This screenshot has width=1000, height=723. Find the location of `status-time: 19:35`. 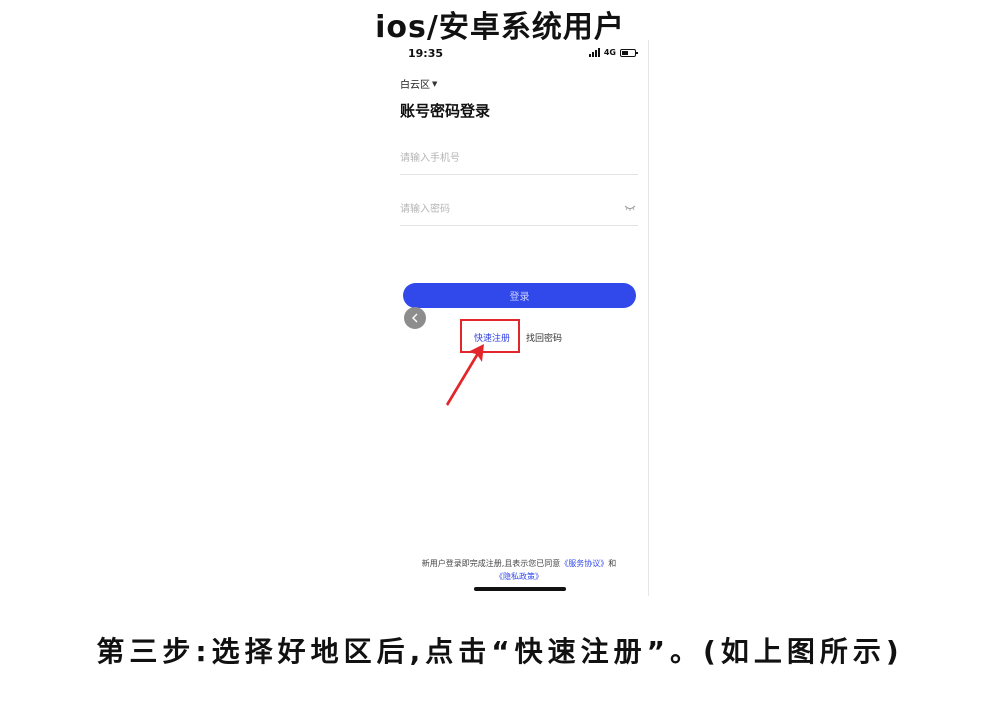

status-time: 19:35 is located at coordinates (426, 53).